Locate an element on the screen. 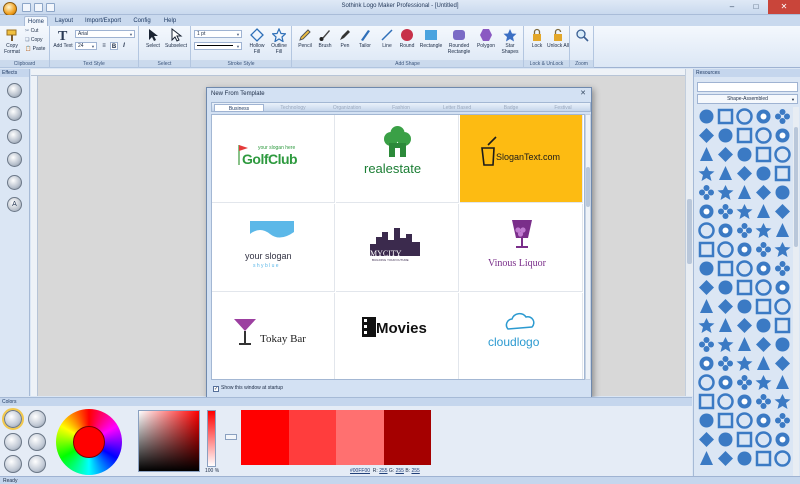  r-value: 255 is located at coordinates (383, 471).